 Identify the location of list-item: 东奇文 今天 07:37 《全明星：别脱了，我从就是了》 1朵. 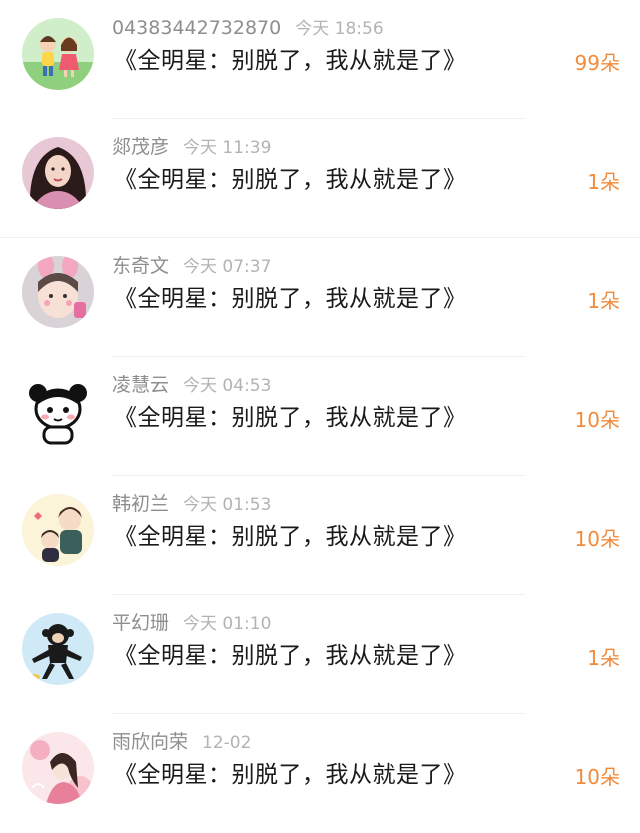
(320, 297).